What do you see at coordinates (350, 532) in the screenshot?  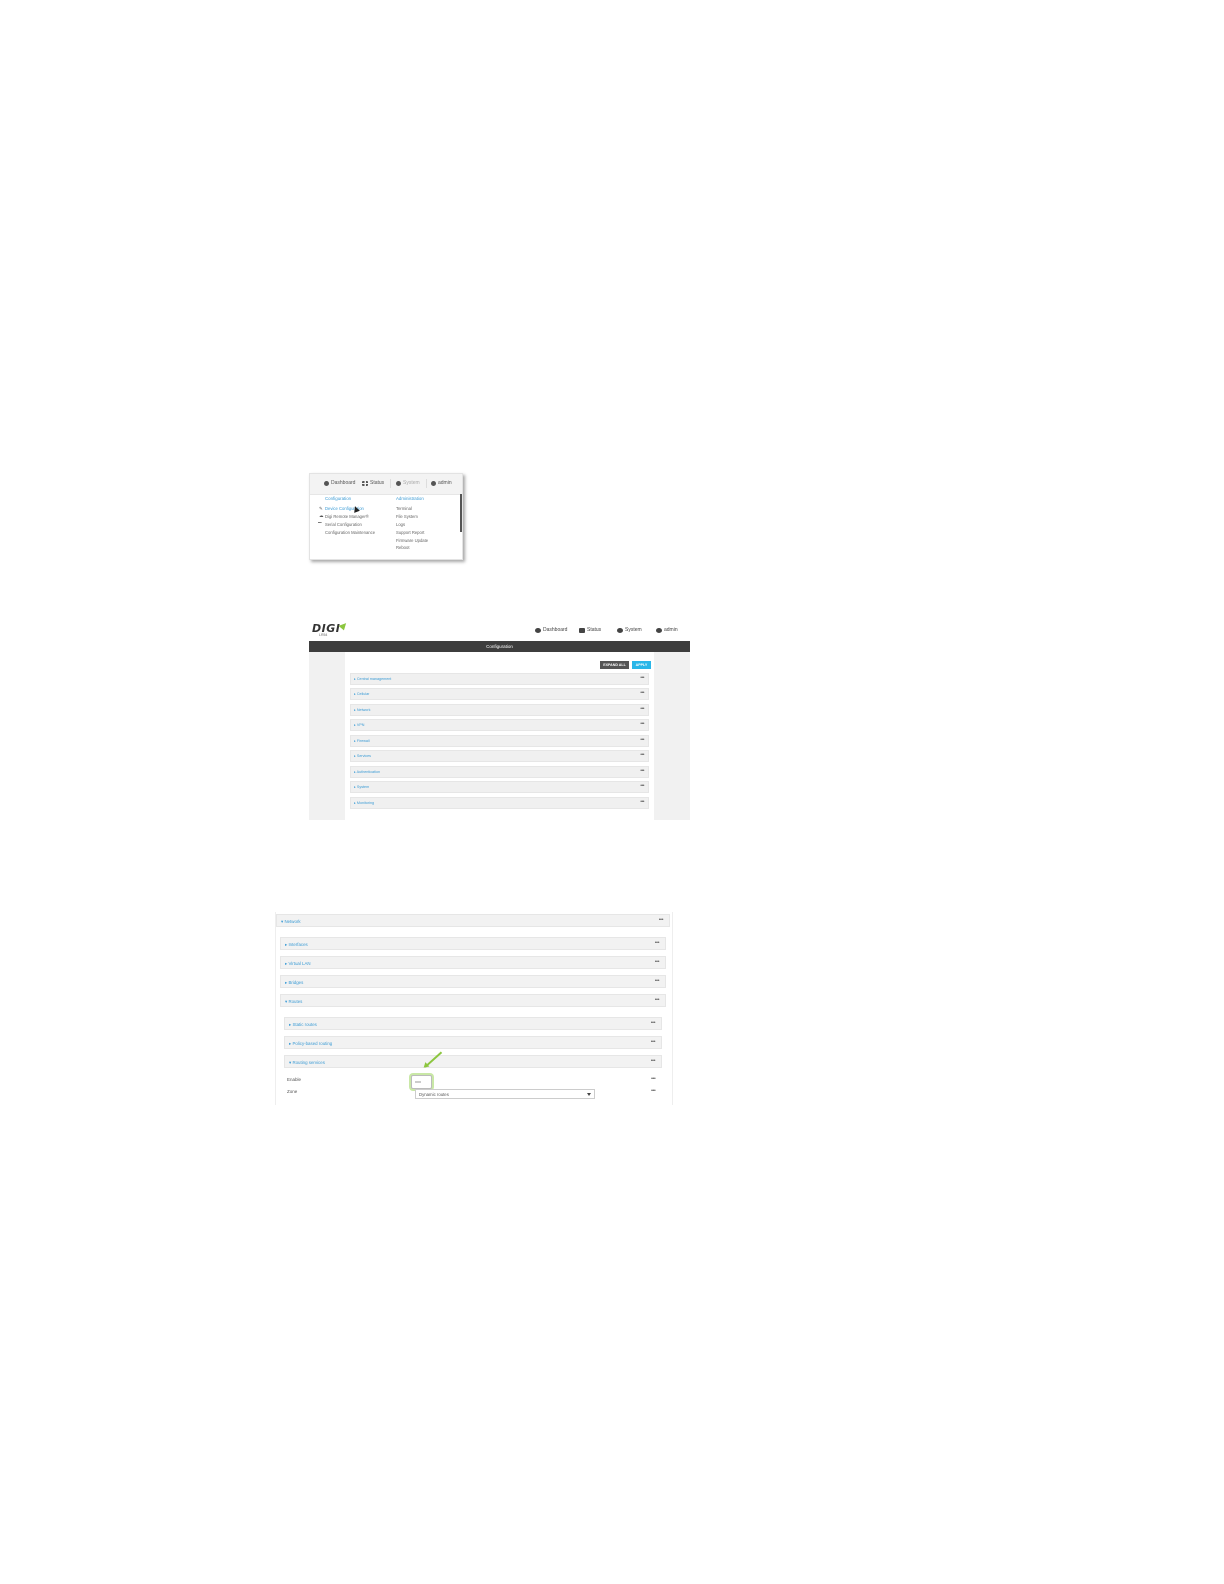 I see `menu-configuration-maintenance: Configuration Maintenance` at bounding box center [350, 532].